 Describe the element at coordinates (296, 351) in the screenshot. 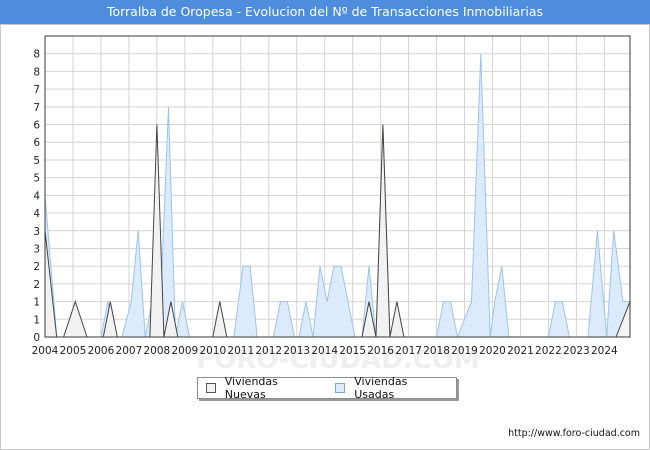

I see `x-tick-label: 2013` at that location.